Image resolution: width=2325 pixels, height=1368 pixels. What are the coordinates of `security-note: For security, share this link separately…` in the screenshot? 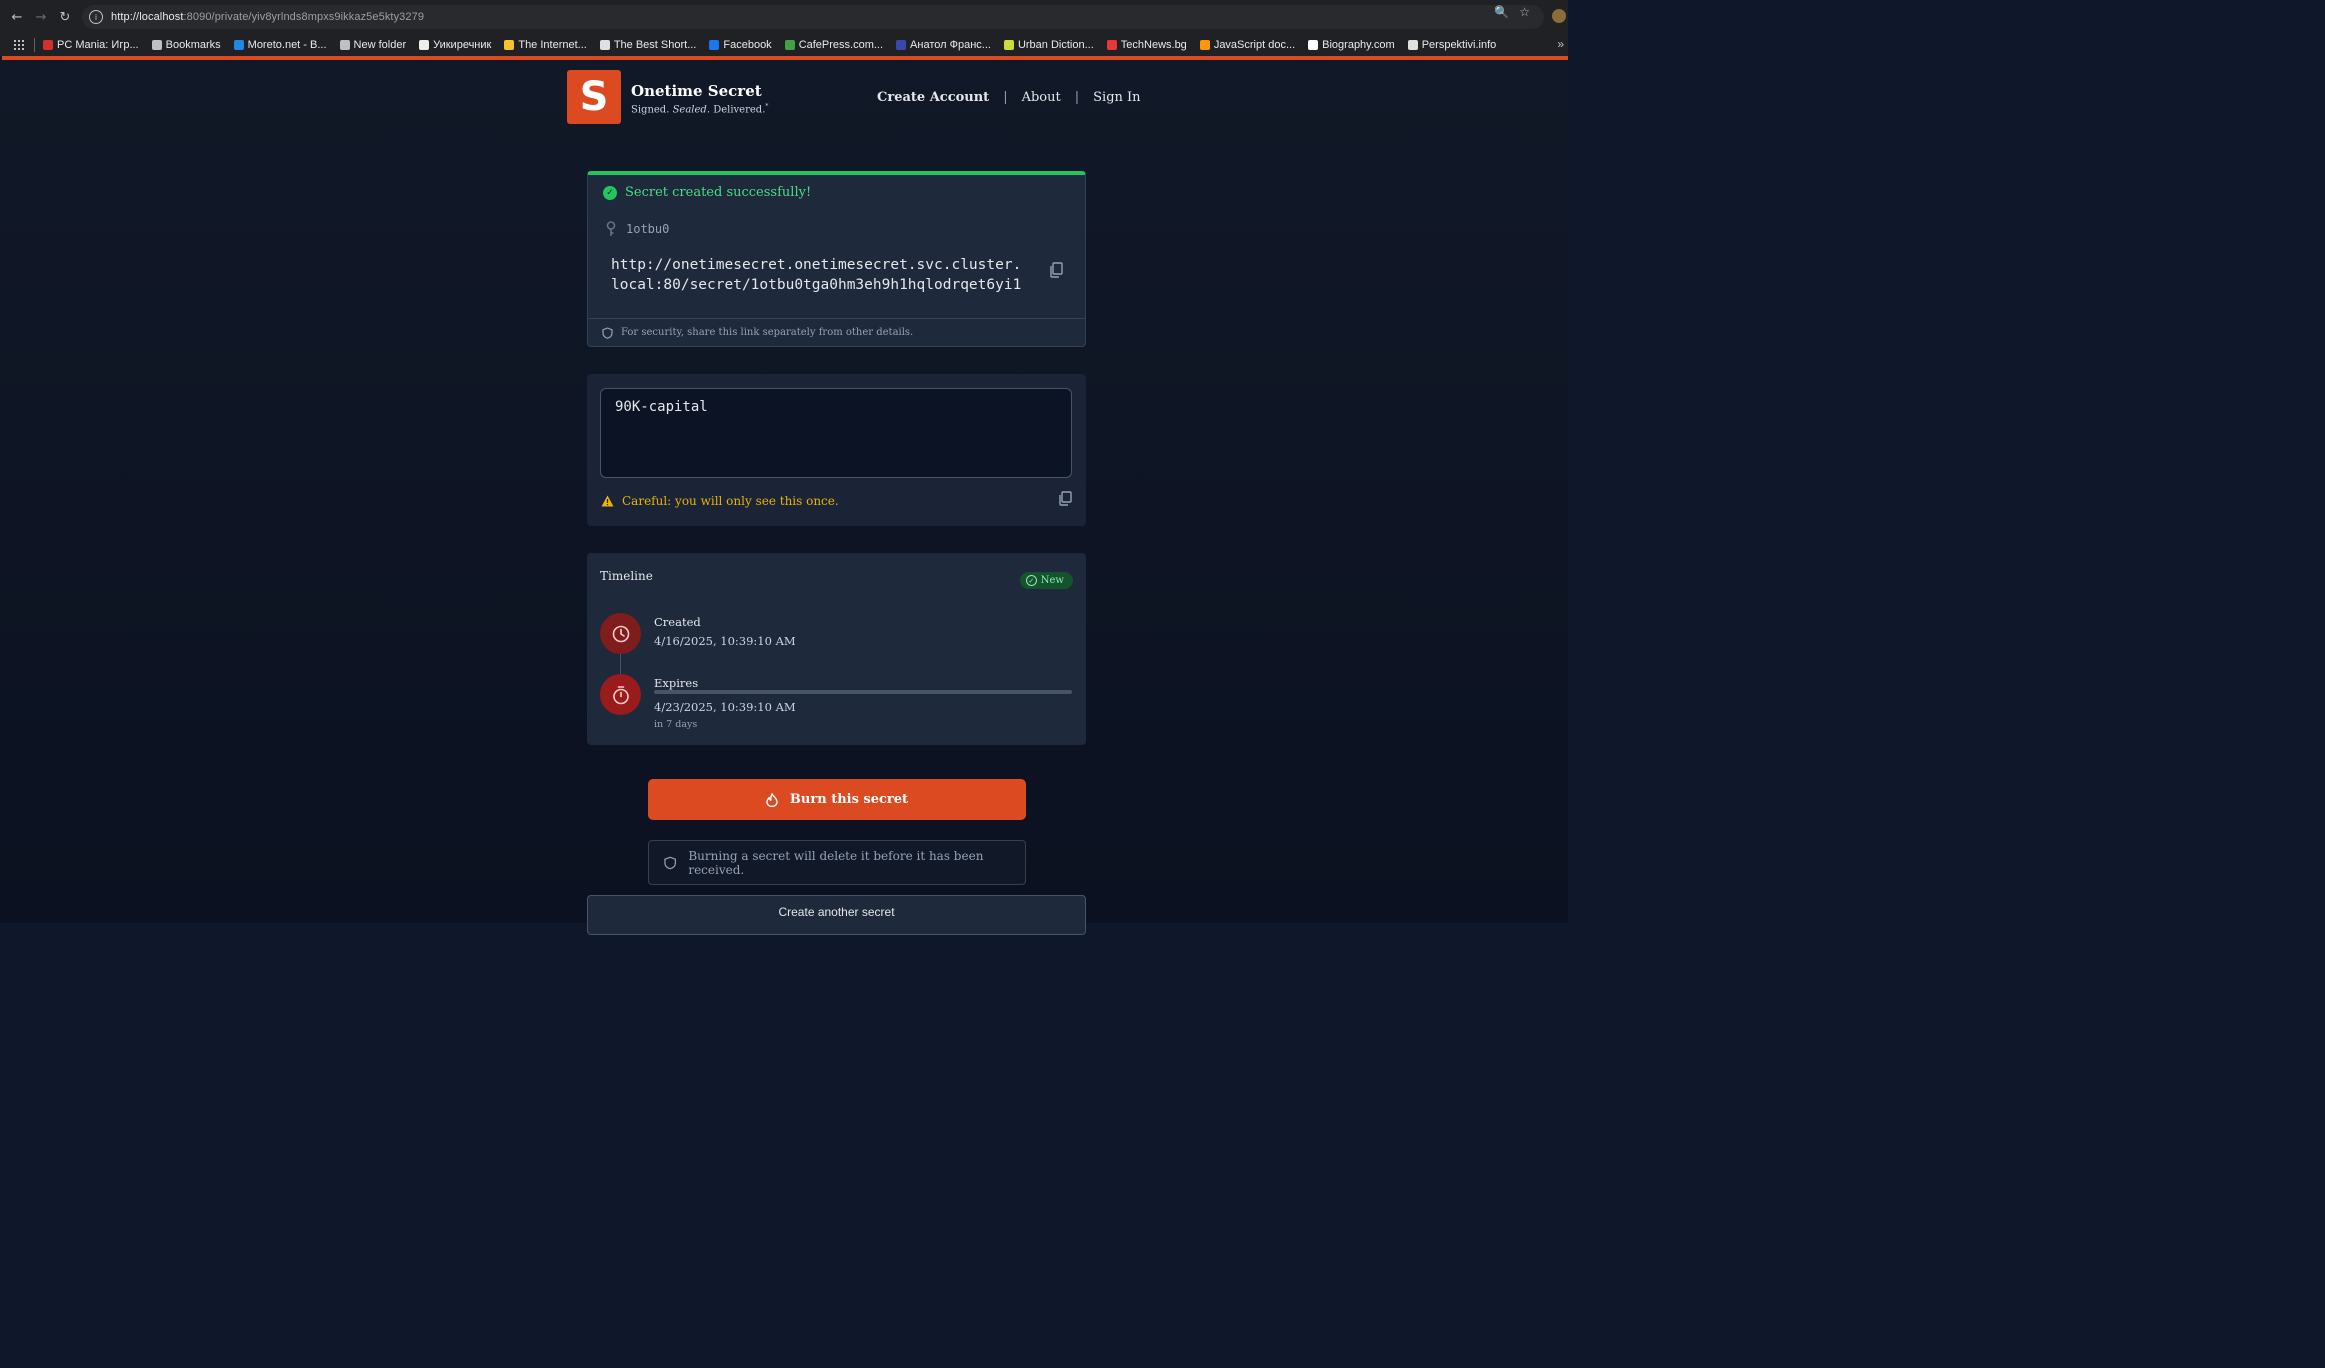 It's located at (836, 332).